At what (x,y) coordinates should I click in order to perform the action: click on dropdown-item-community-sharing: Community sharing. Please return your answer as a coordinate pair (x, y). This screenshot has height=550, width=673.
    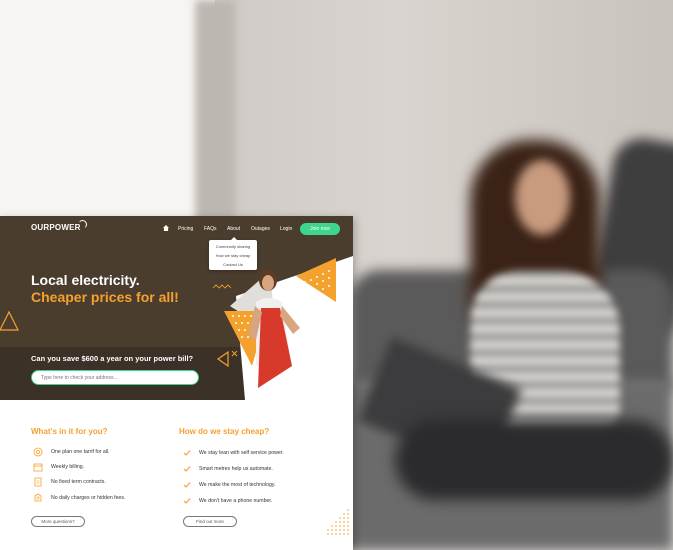
    Looking at the image, I should click on (233, 246).